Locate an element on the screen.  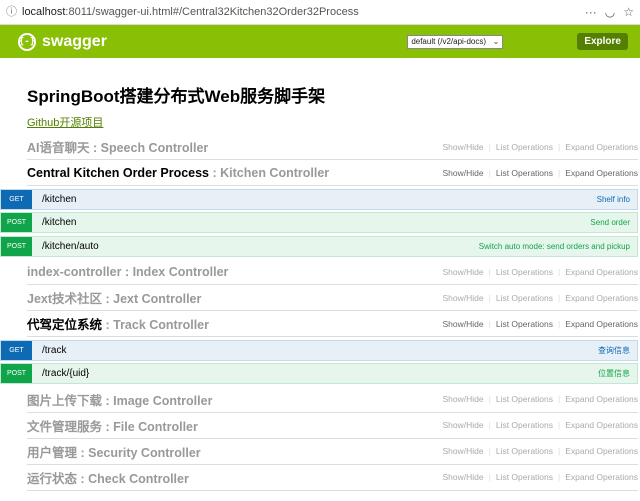
operation-row: POST/track/{uid} 位置信息 is located at coordinates (319, 373).